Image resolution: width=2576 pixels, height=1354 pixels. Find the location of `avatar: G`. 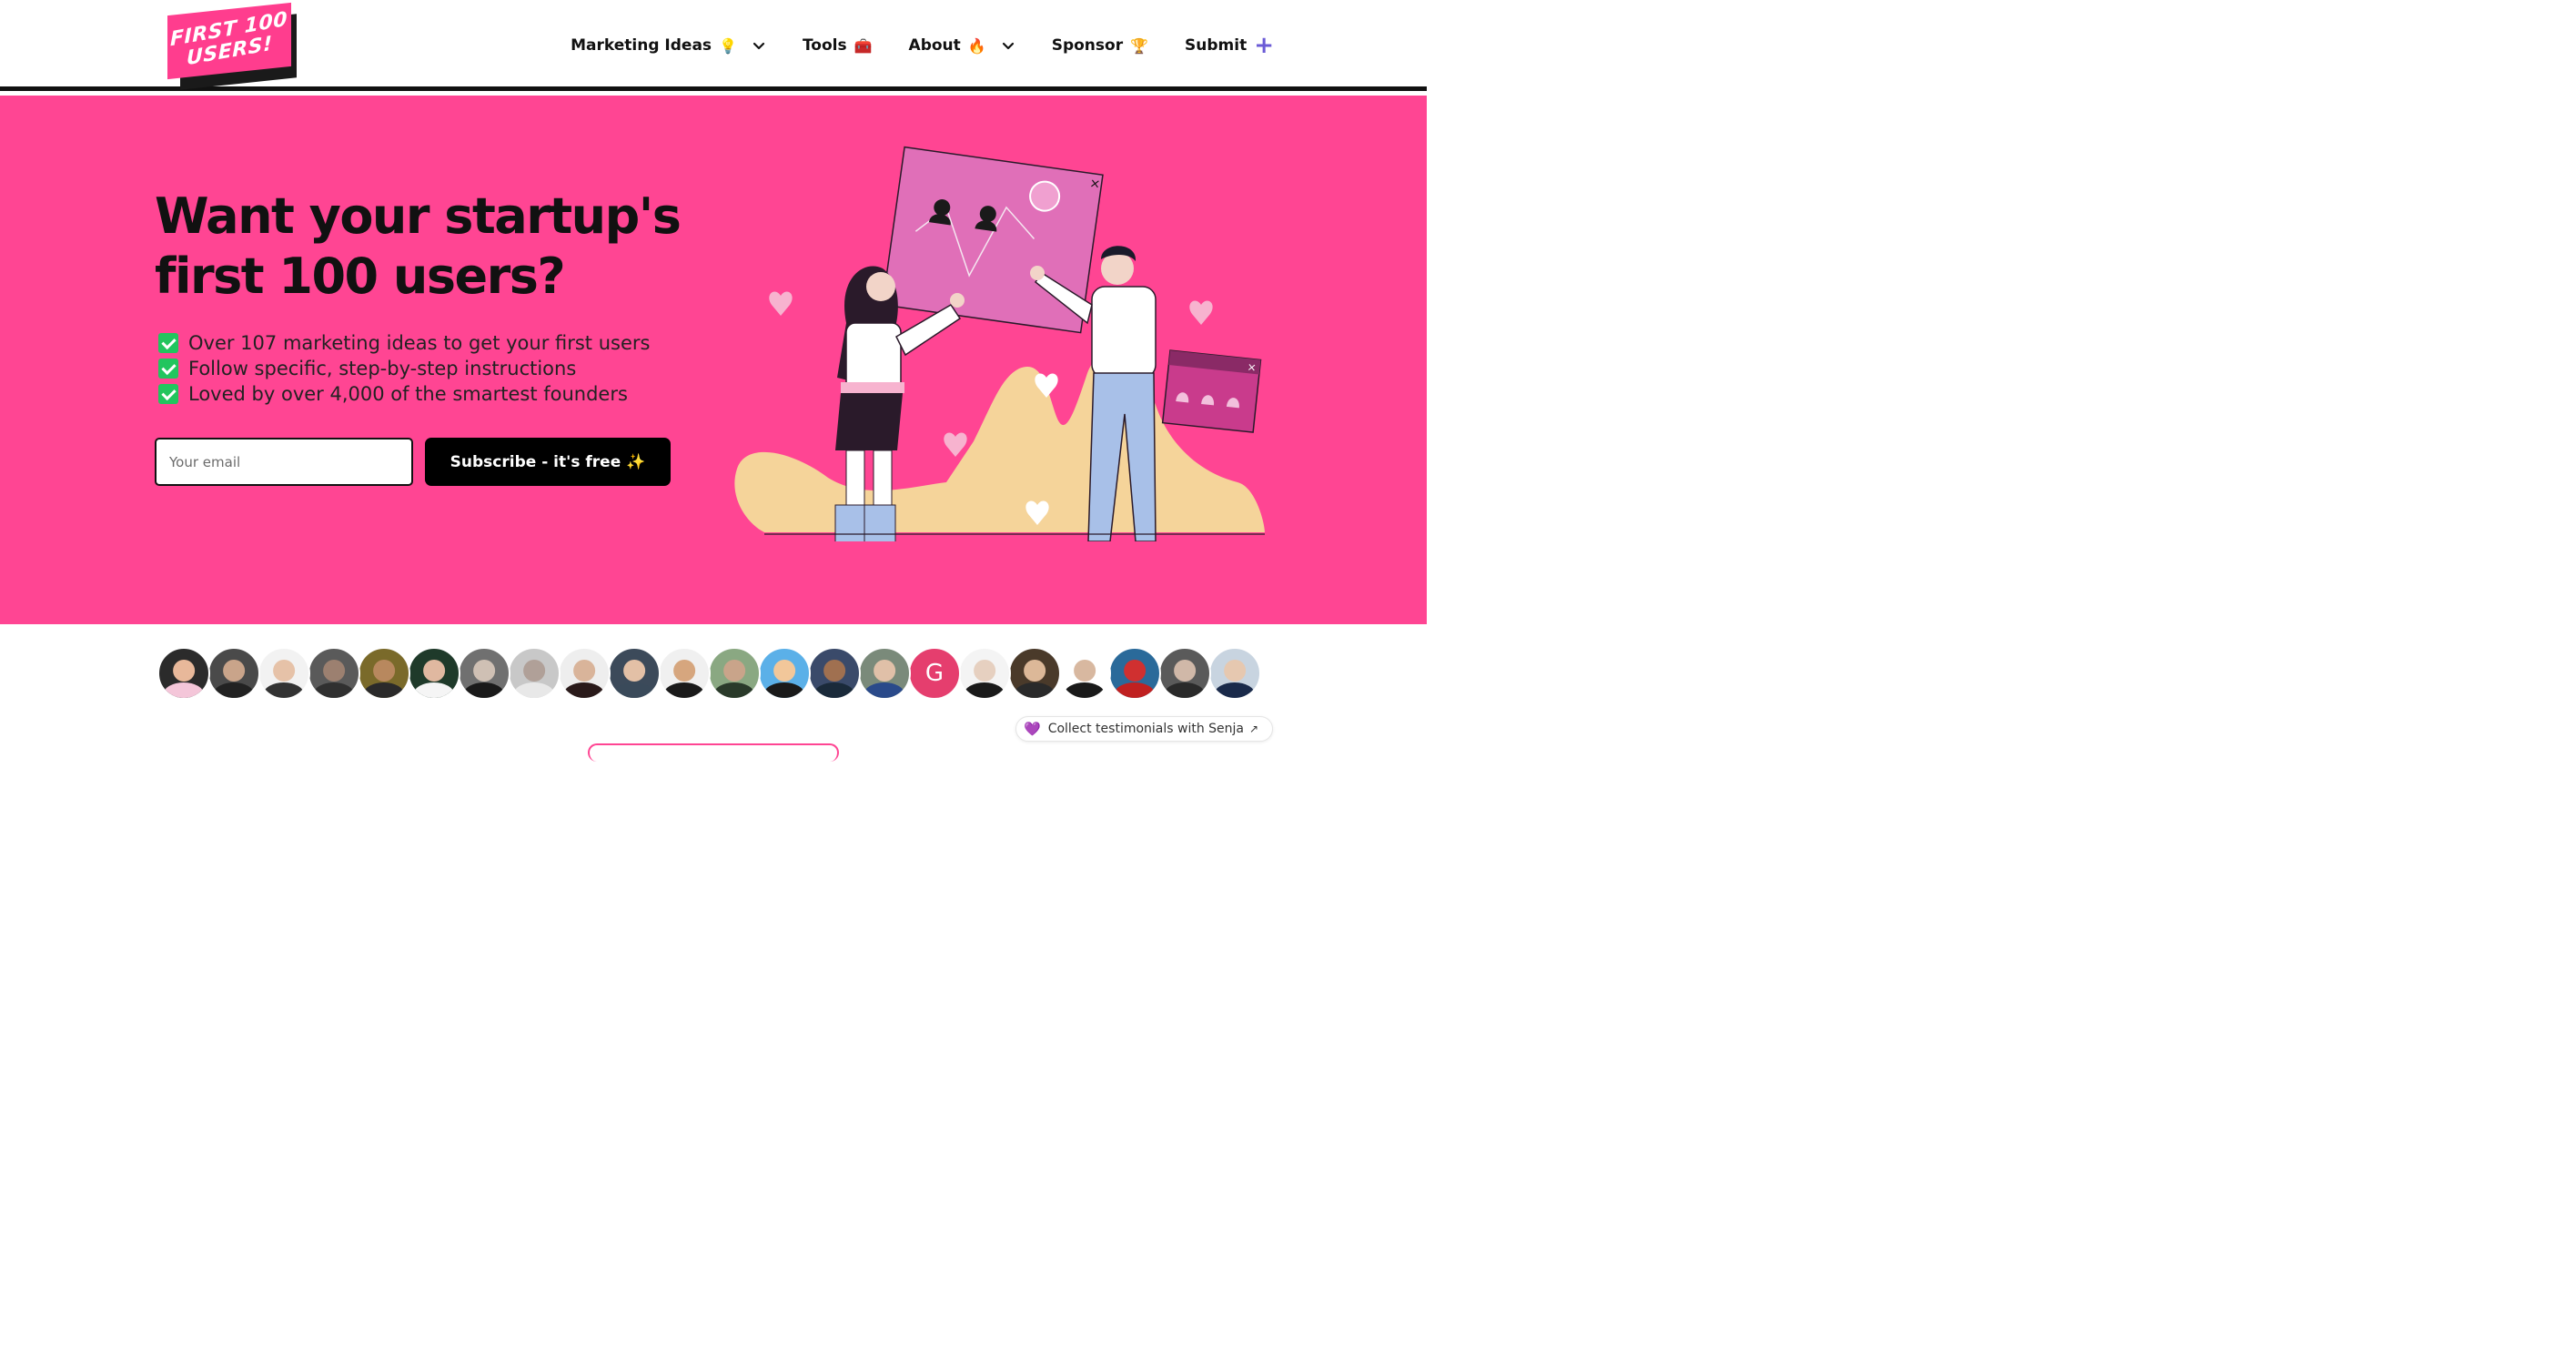

avatar: G is located at coordinates (935, 673).